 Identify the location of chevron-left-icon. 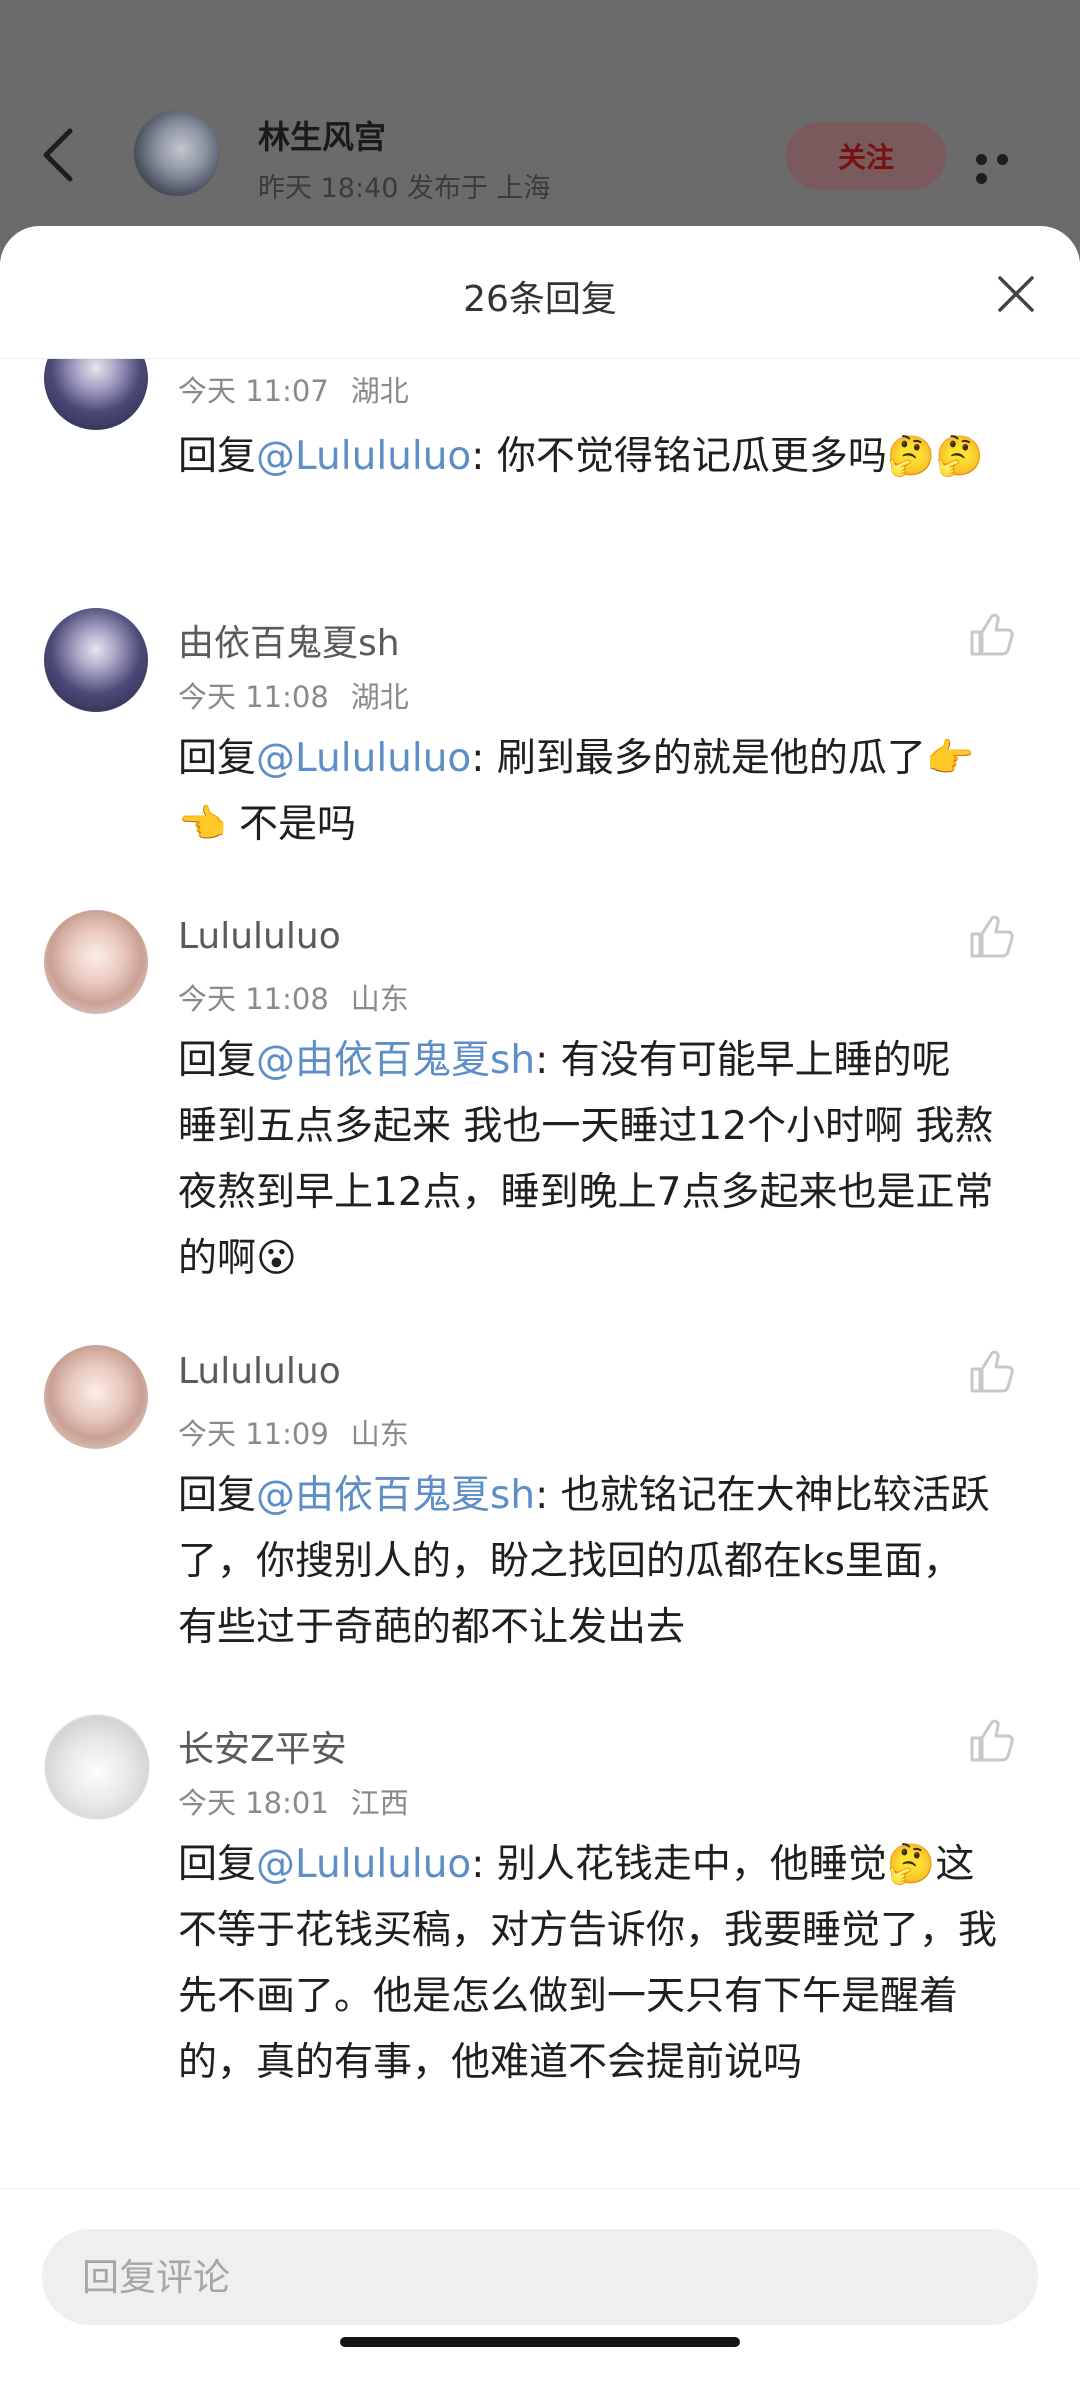
(58, 155).